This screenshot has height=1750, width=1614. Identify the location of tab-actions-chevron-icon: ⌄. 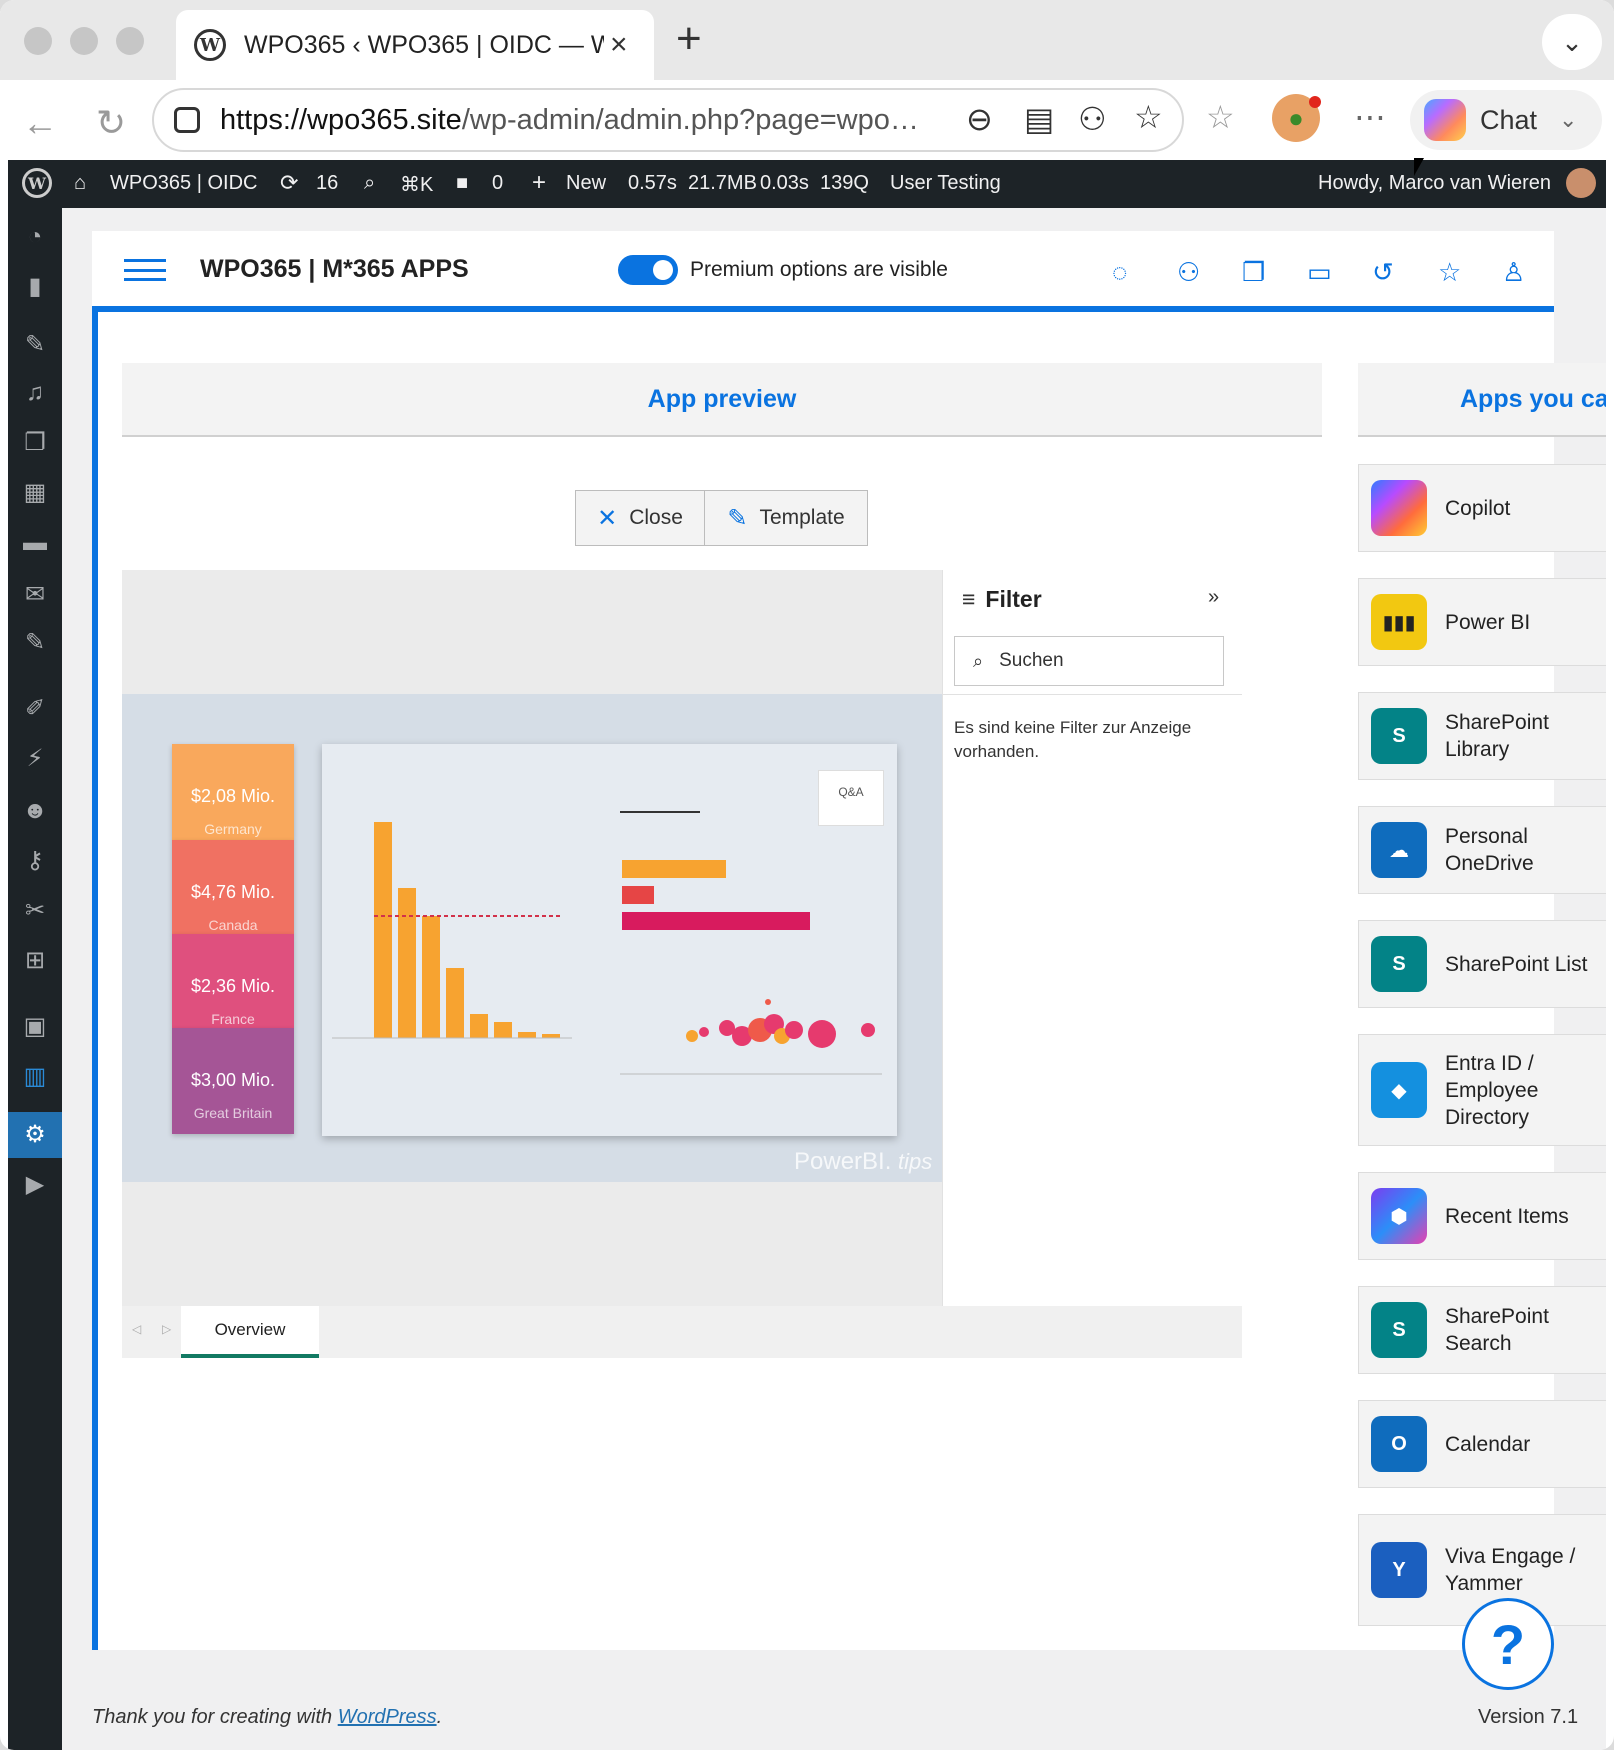
(1572, 42).